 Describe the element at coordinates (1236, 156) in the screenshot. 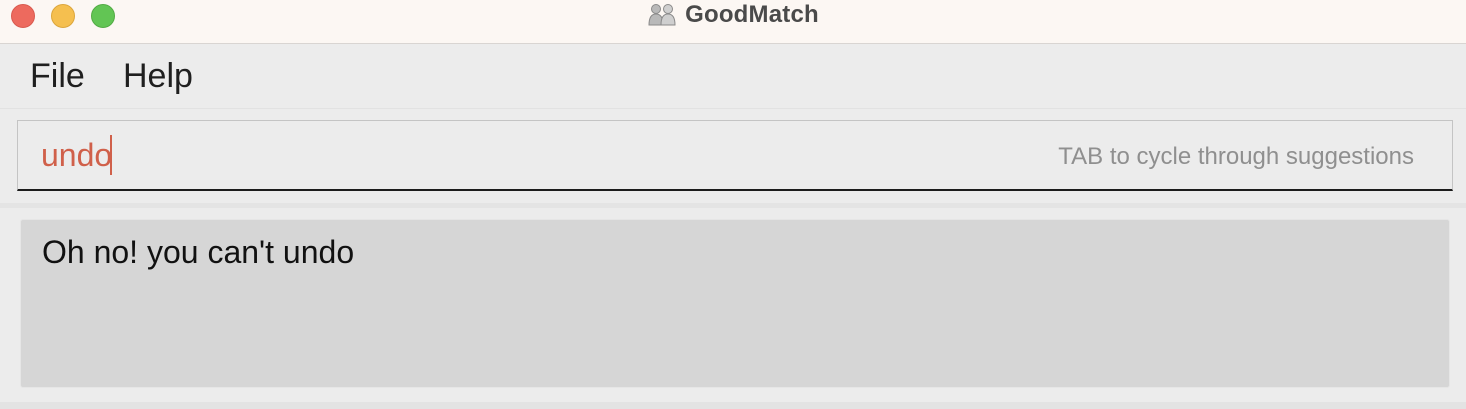

I see `command-hint: TAB to cycle through suggestions` at that location.